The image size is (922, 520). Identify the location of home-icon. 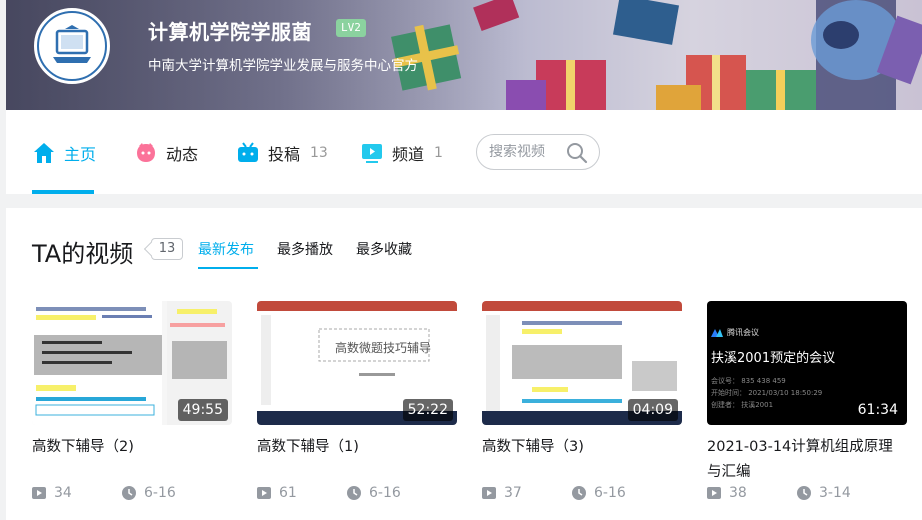
(44, 153).